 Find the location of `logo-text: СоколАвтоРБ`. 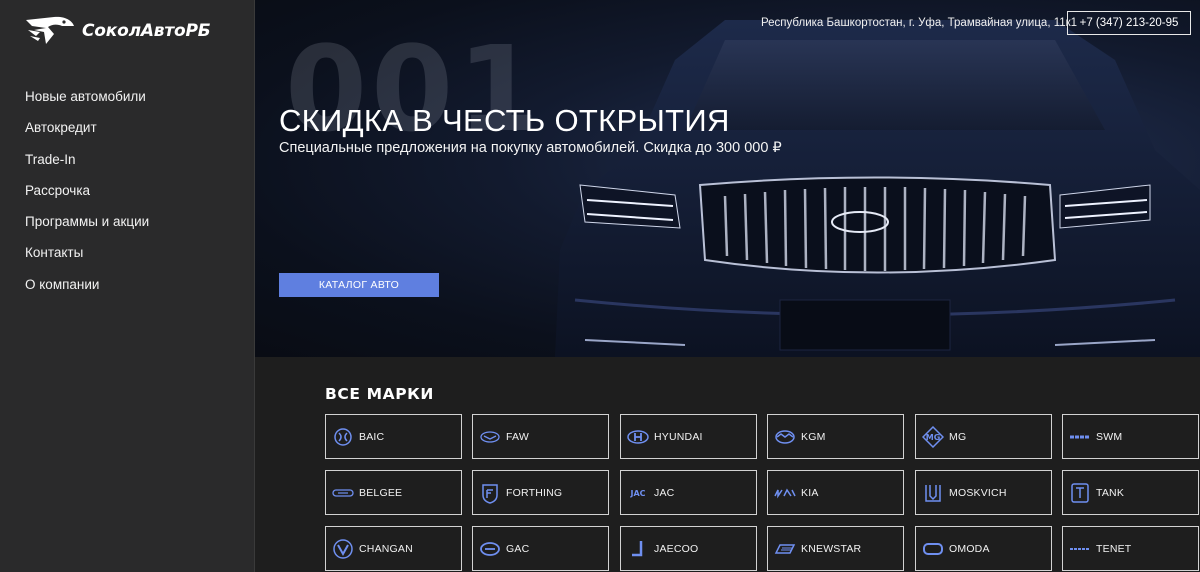

logo-text: СоколАвтоРБ is located at coordinates (146, 31).